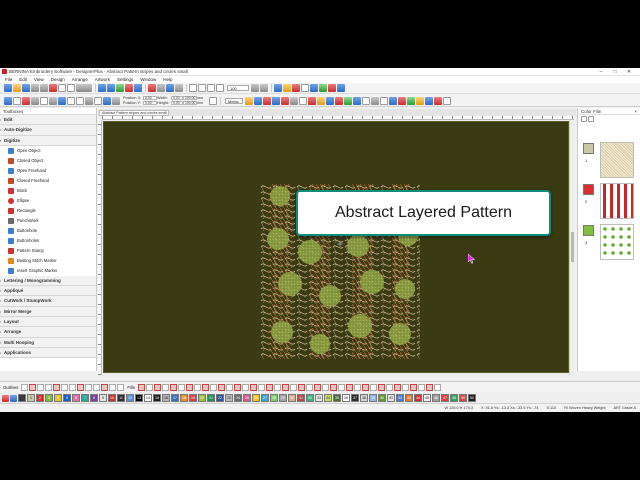  Describe the element at coordinates (601, 72) in the screenshot. I see `minimize-button: –` at that location.